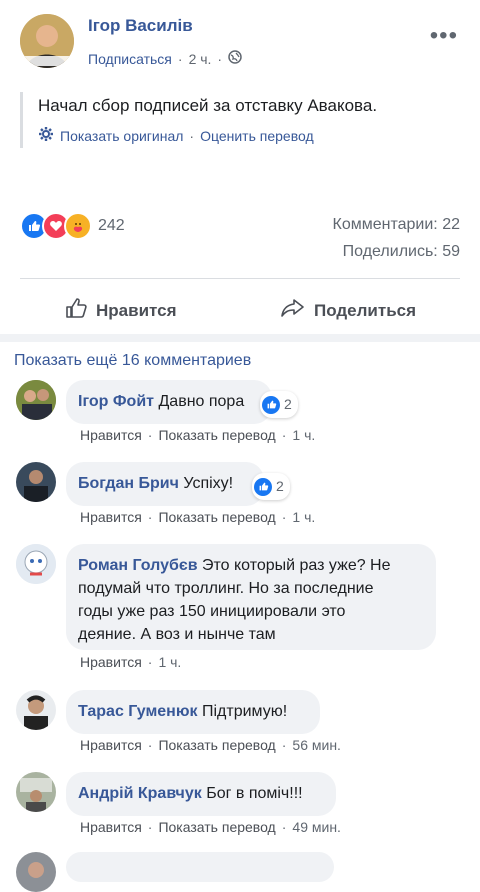 The height and width of the screenshot is (892, 480). I want to click on comment-bubble: Андрій Кравчук Бог в поміч!!!, so click(201, 794).